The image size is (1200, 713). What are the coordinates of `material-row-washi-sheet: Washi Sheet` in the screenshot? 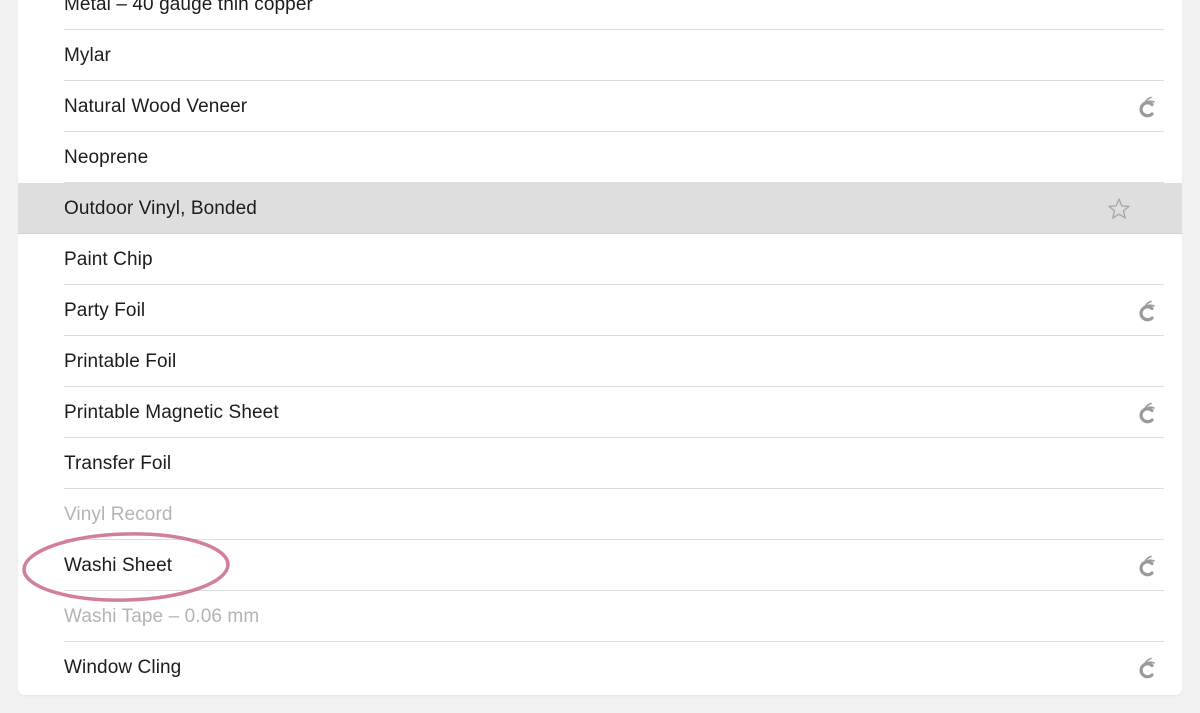 It's located at (600, 565).